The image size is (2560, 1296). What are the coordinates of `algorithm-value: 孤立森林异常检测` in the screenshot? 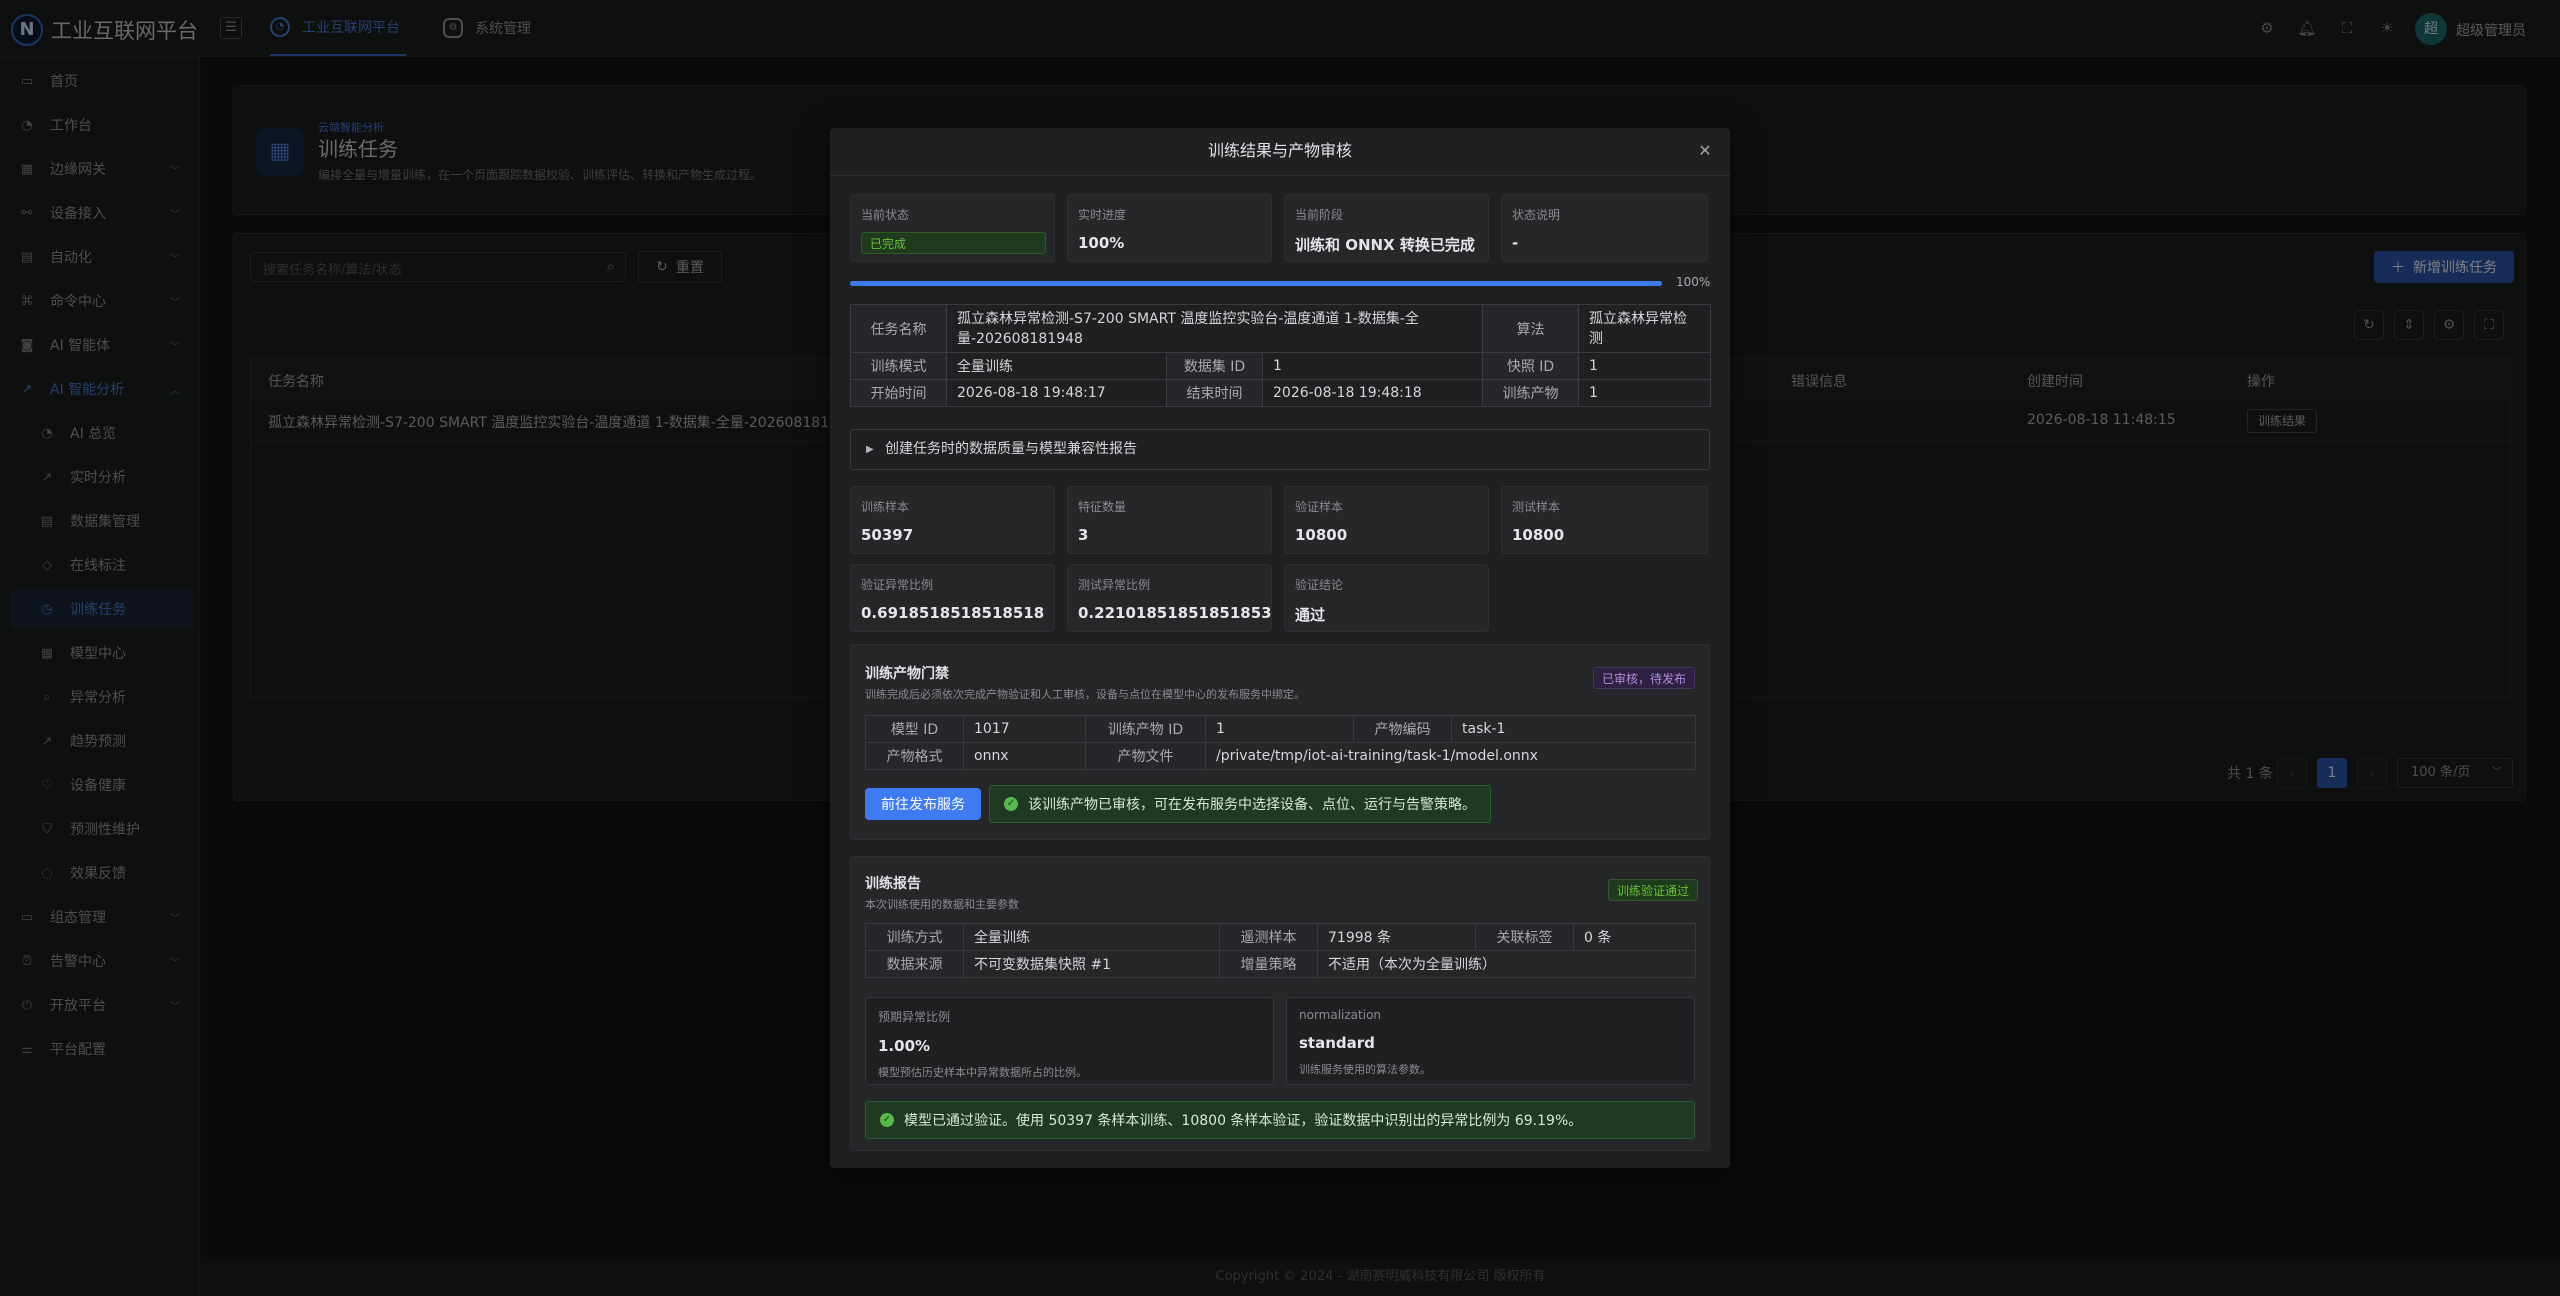 It's located at (1645, 328).